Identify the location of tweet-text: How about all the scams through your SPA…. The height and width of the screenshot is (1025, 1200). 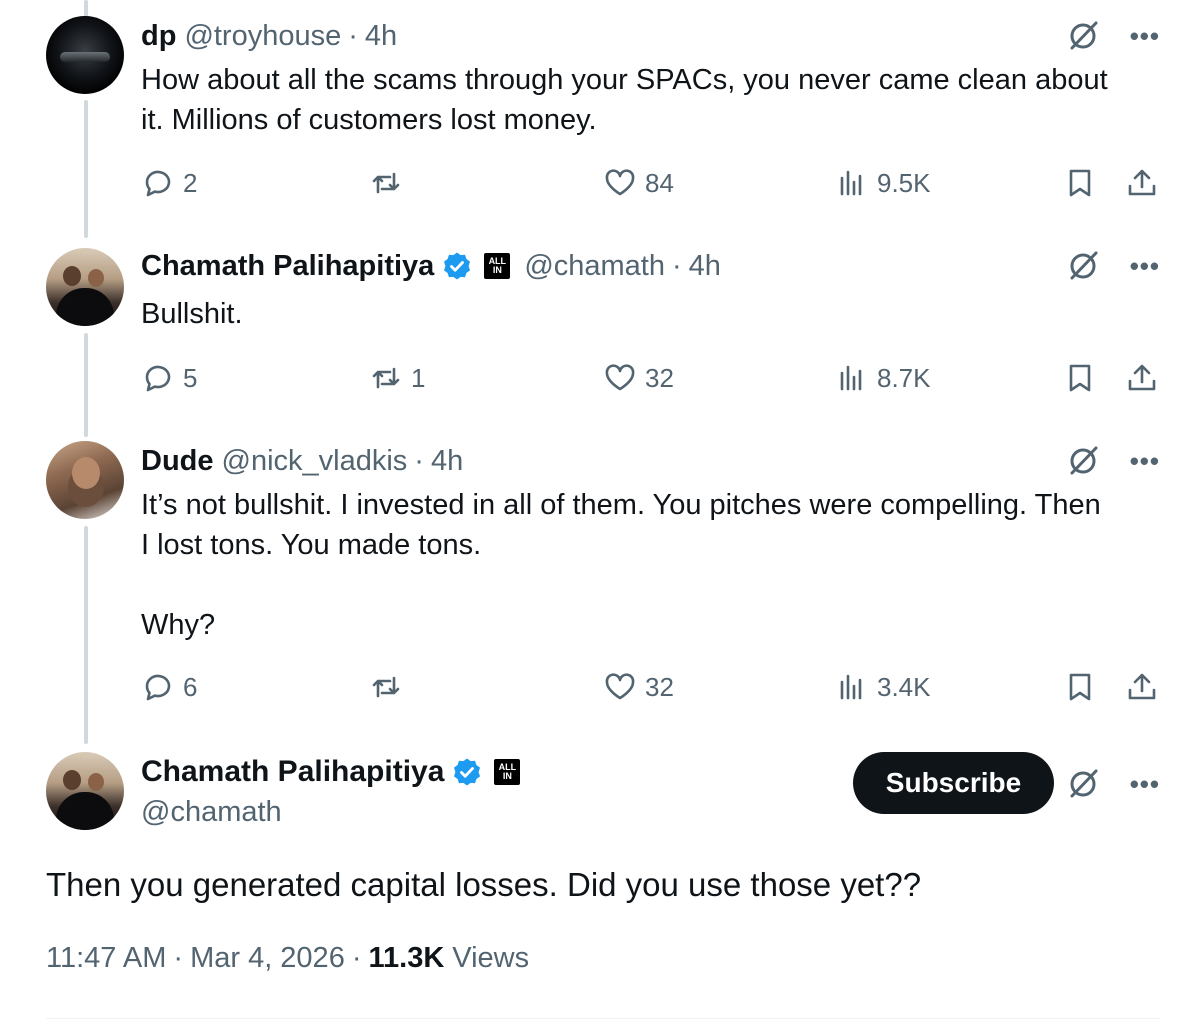
(624, 100).